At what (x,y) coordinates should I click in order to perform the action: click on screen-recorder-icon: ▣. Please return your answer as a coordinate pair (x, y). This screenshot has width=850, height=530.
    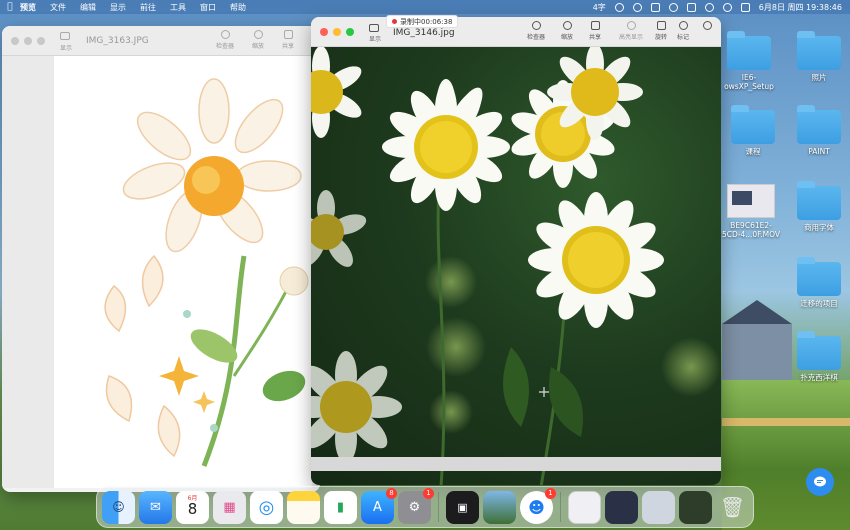
    Looking at the image, I should click on (462, 507).